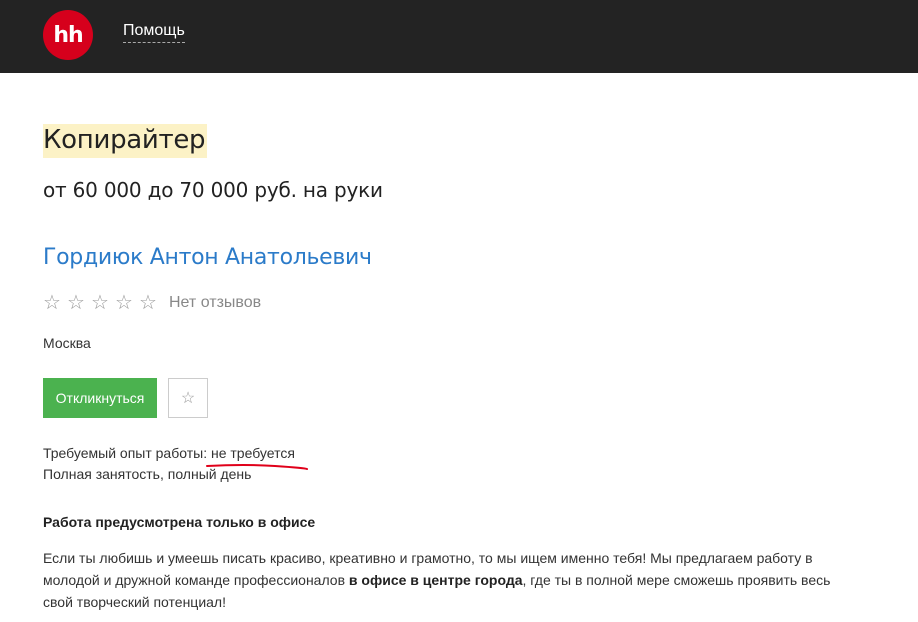  What do you see at coordinates (179, 522) in the screenshot?
I see `office-note: Работа предусмотрена только в офисе` at bounding box center [179, 522].